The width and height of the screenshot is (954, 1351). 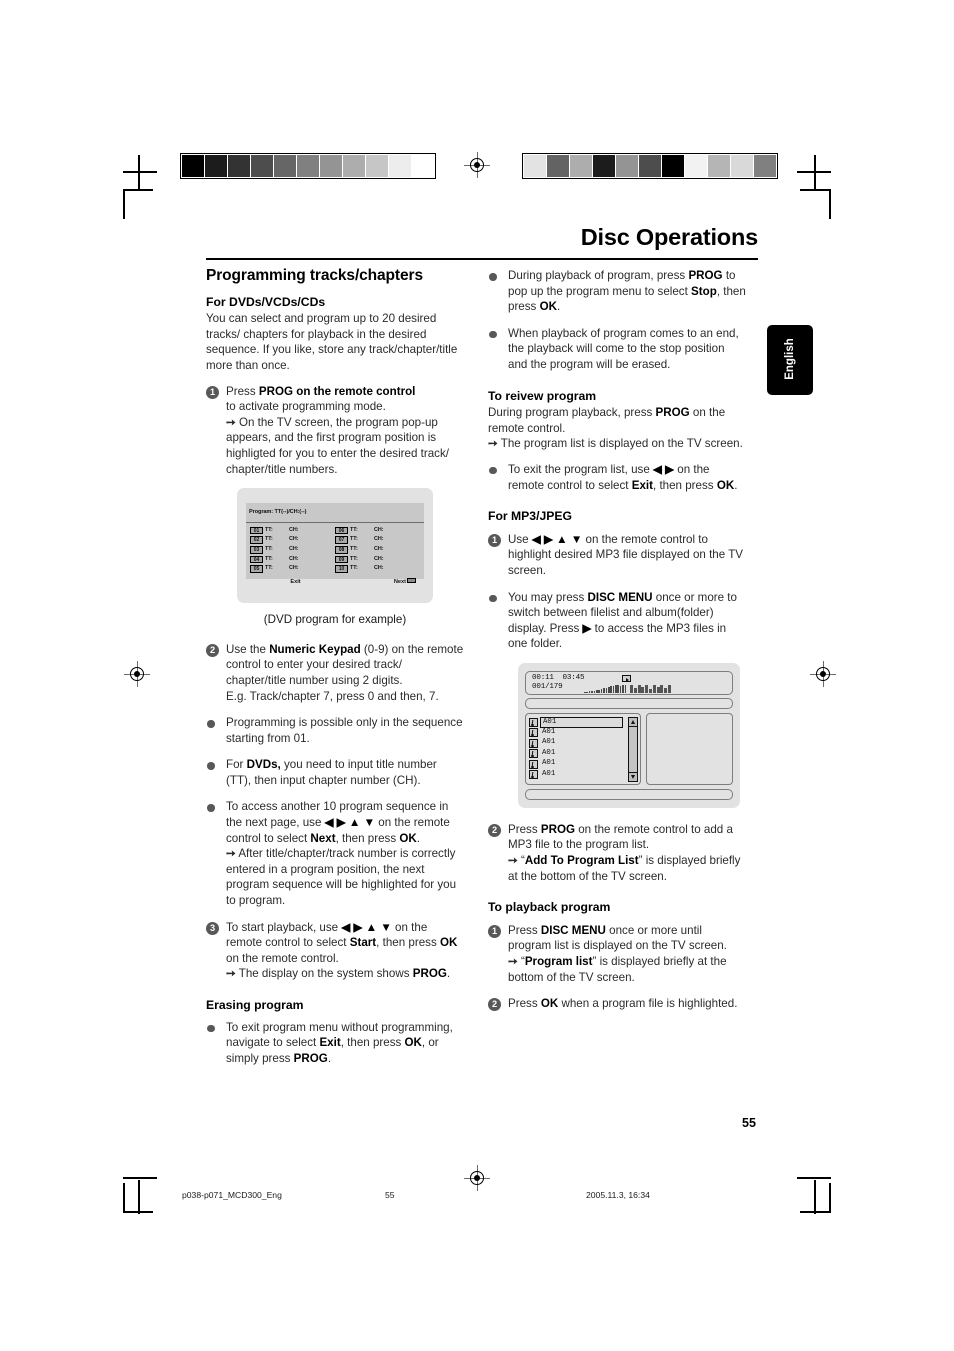 I want to click on scrollbar, so click(x=633, y=749).